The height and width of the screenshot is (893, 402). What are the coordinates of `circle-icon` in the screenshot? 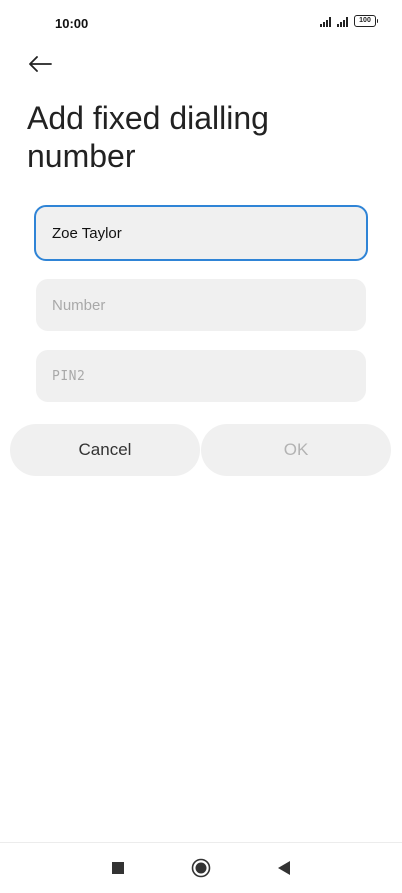 It's located at (201, 868).